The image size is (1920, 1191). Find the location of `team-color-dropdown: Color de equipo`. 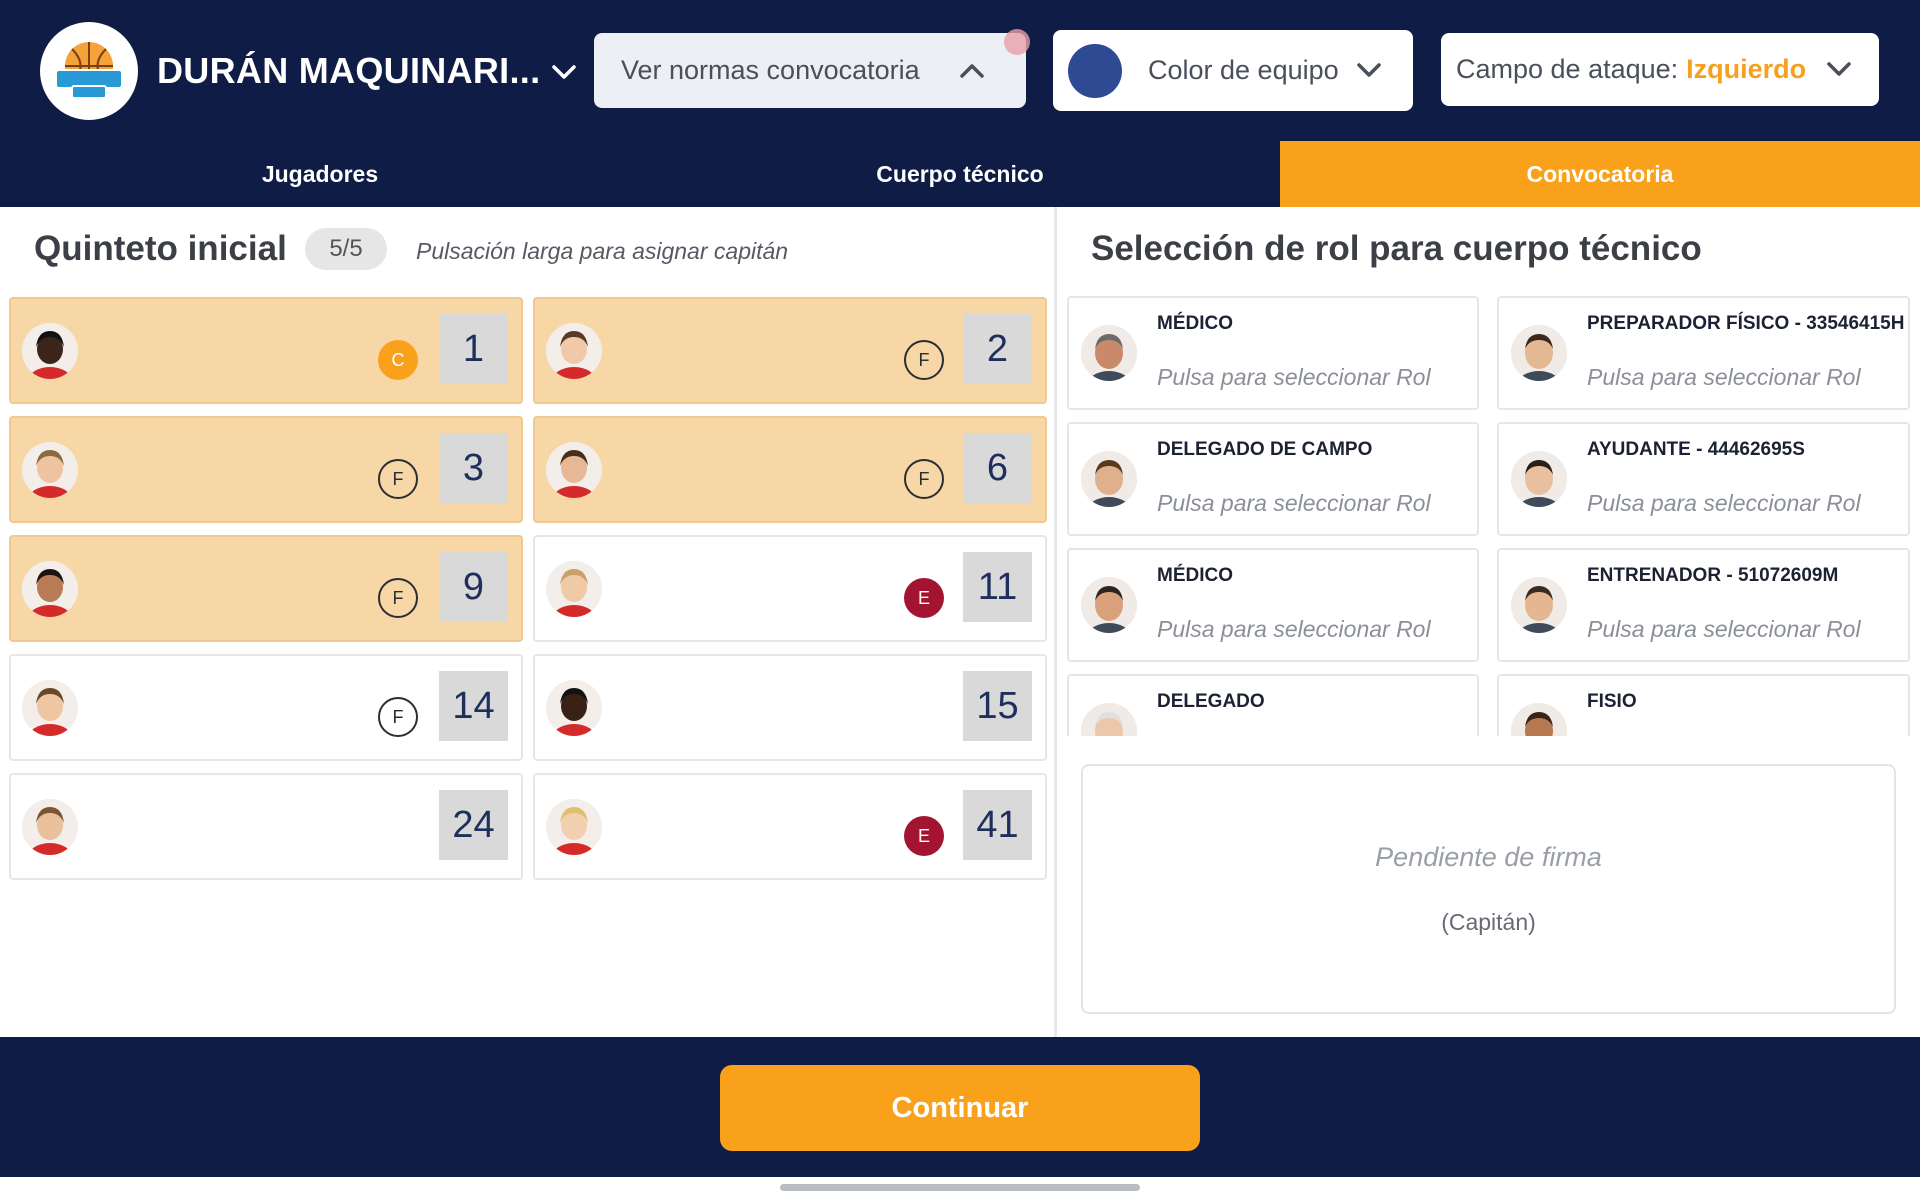

team-color-dropdown: Color de equipo is located at coordinates (1233, 70).